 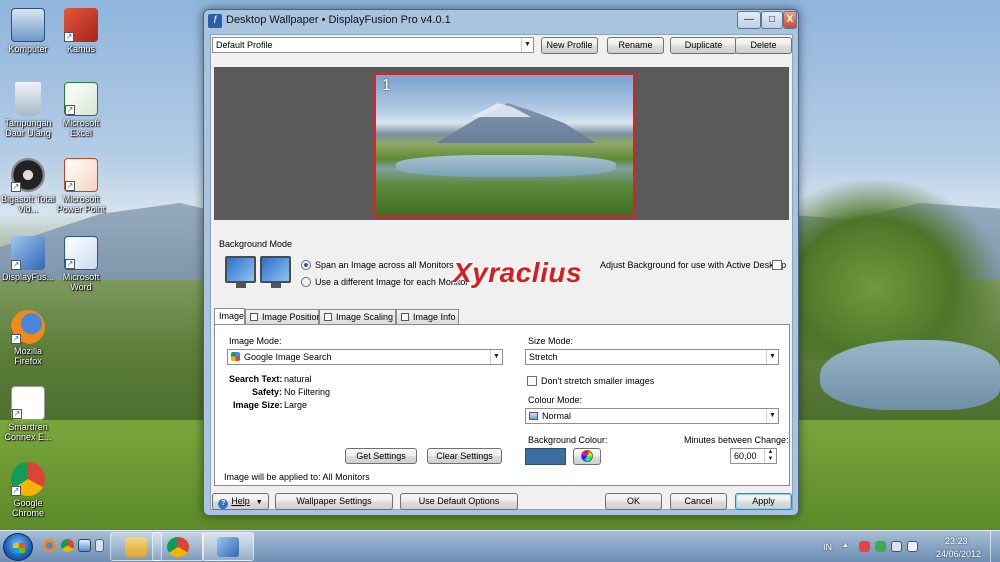 What do you see at coordinates (749, 20) in the screenshot?
I see `minimize-button: —` at bounding box center [749, 20].